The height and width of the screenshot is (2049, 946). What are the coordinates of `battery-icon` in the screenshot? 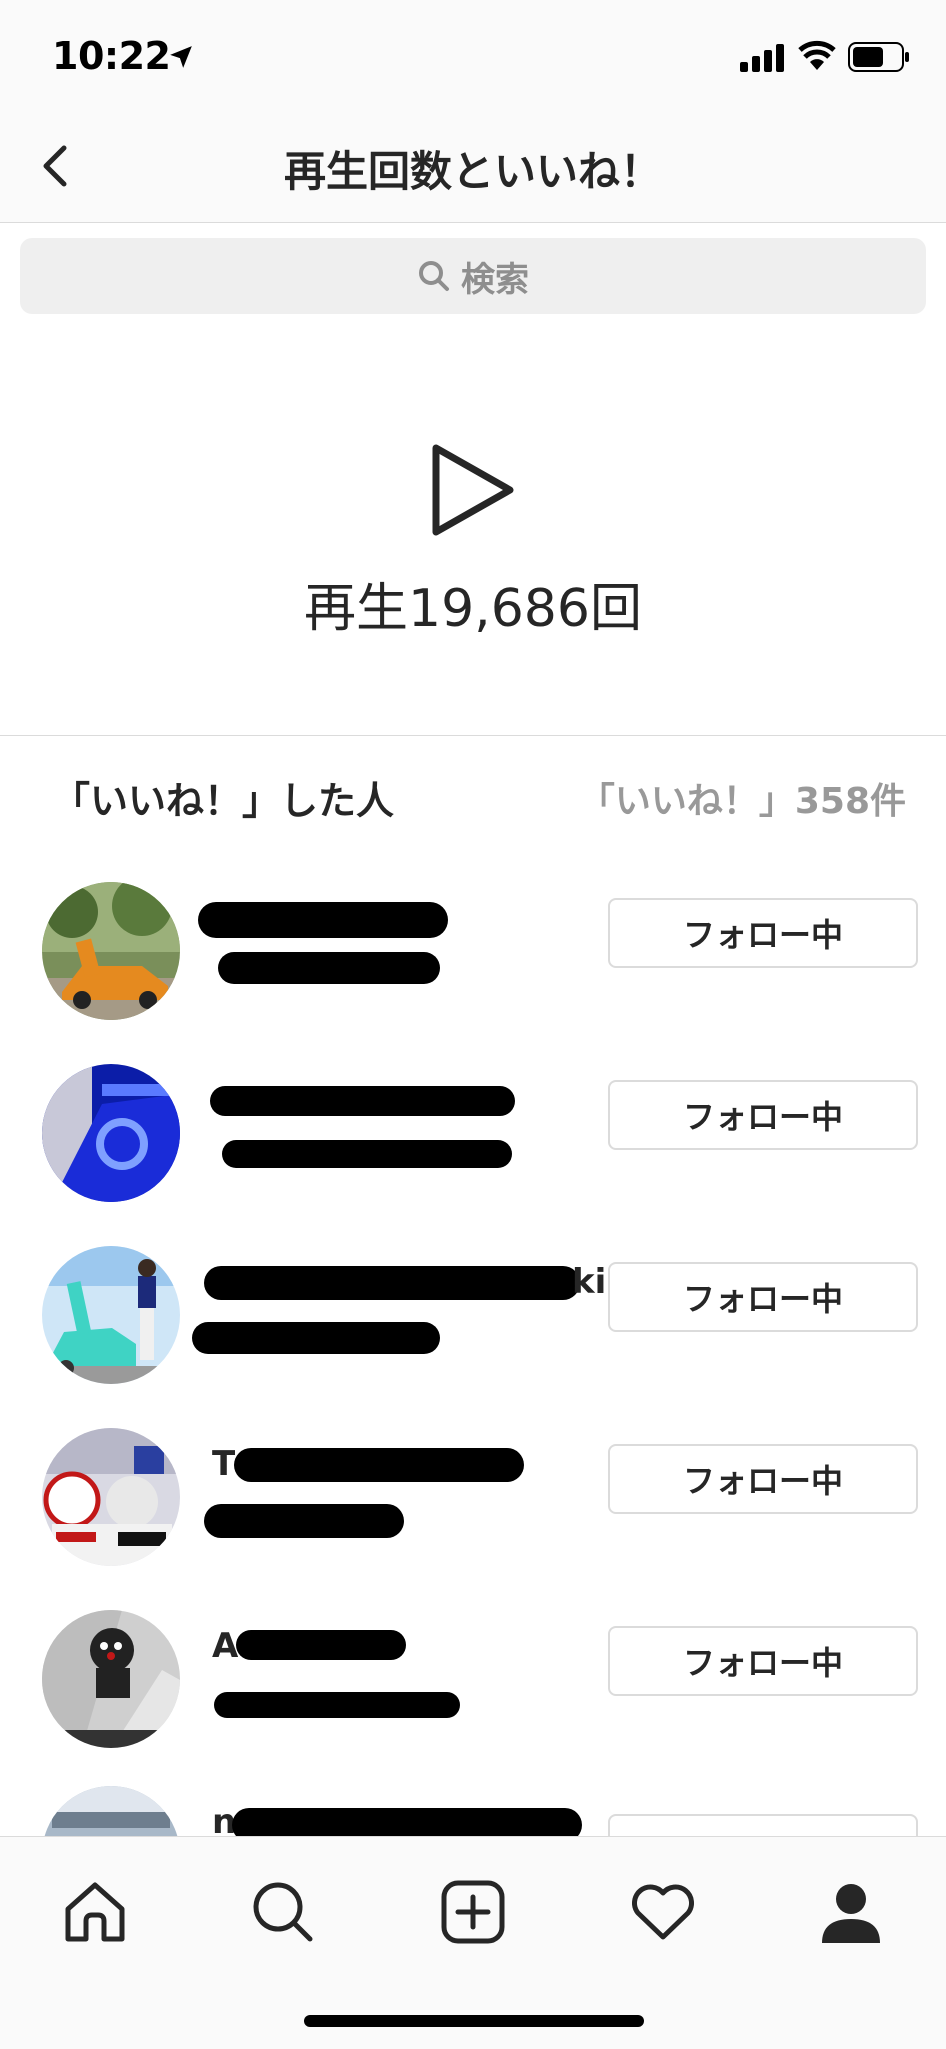 It's located at (878, 57).